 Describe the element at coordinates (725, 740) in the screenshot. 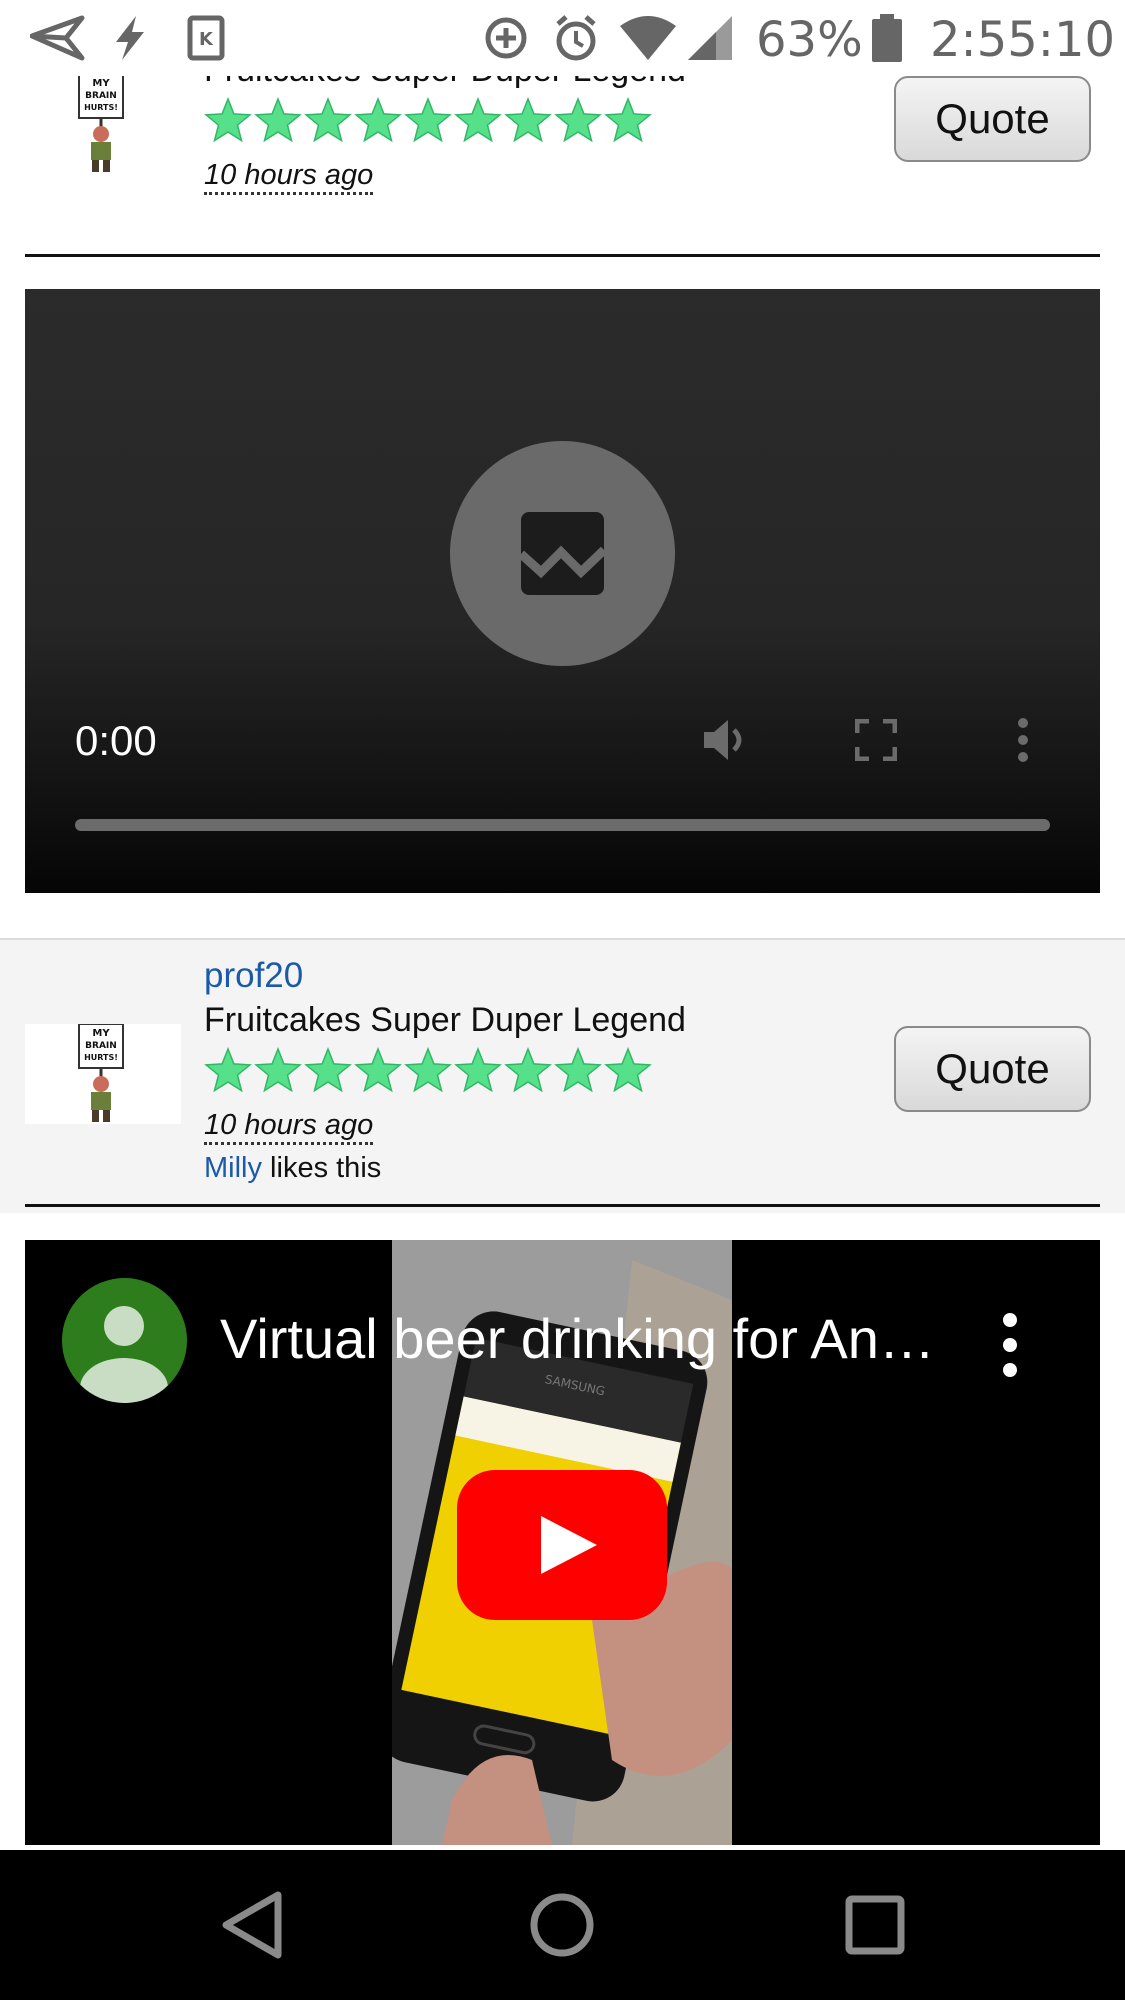

I see `volume-icon` at that location.